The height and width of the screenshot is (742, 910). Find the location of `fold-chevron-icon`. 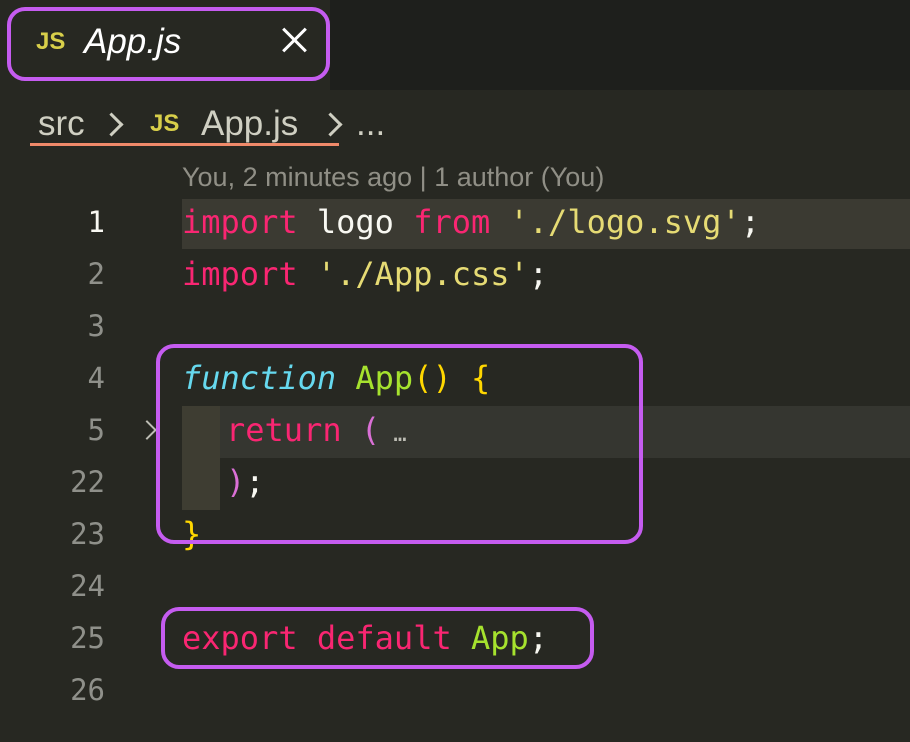

fold-chevron-icon is located at coordinates (147, 430).